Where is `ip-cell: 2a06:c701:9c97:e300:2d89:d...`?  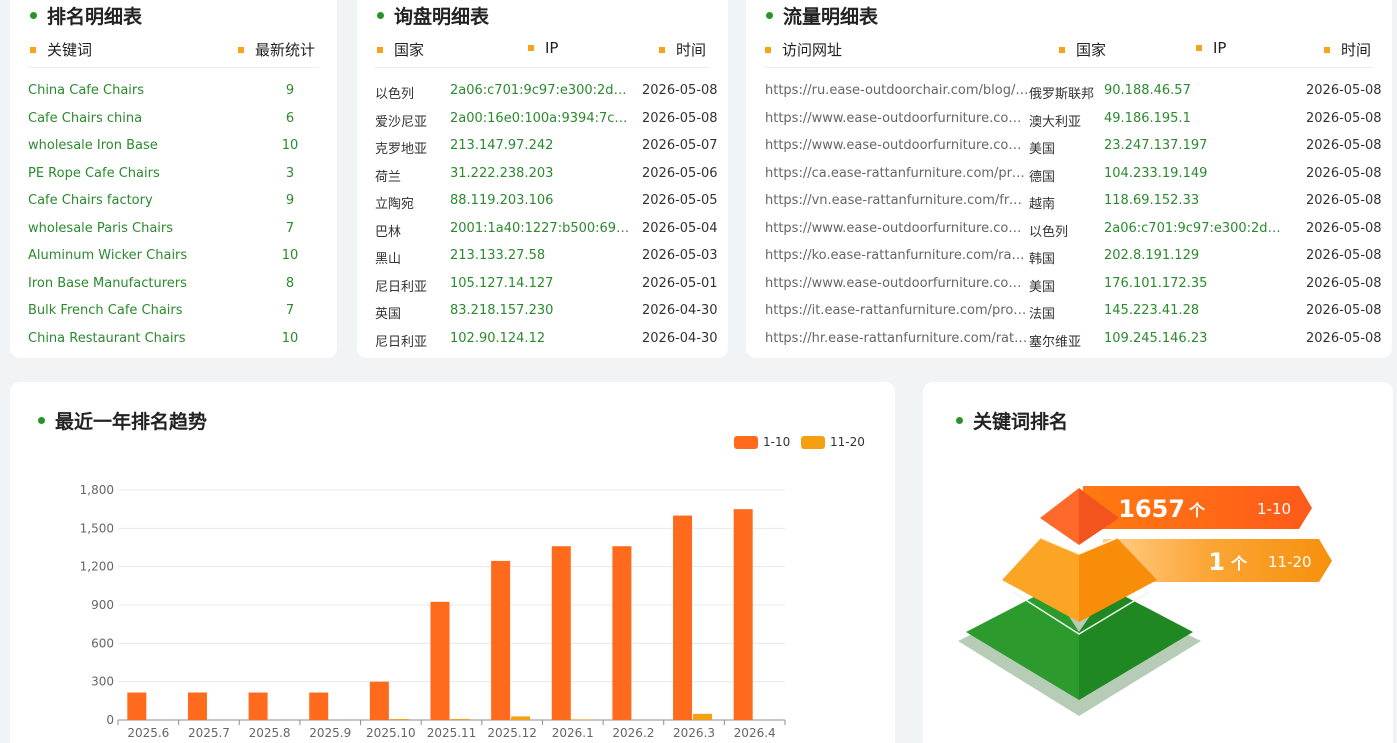
ip-cell: 2a06:c701:9c97:e300:2d89:d... is located at coordinates (1194, 228).